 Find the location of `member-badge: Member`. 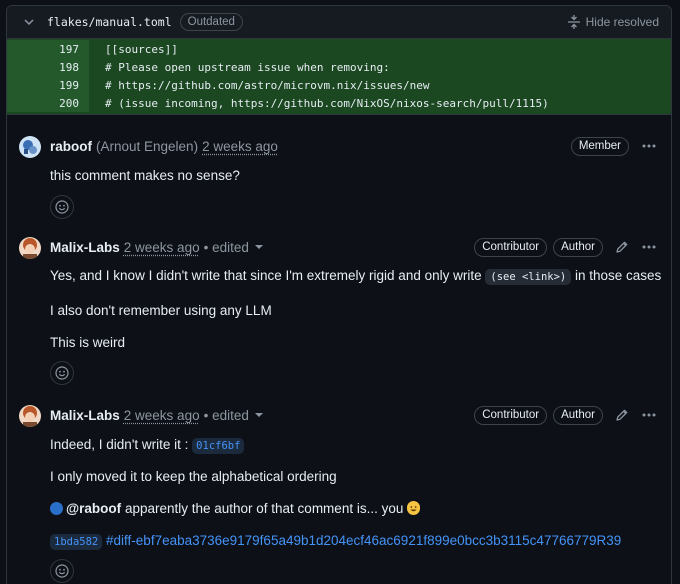

member-badge: Member is located at coordinates (599, 146).